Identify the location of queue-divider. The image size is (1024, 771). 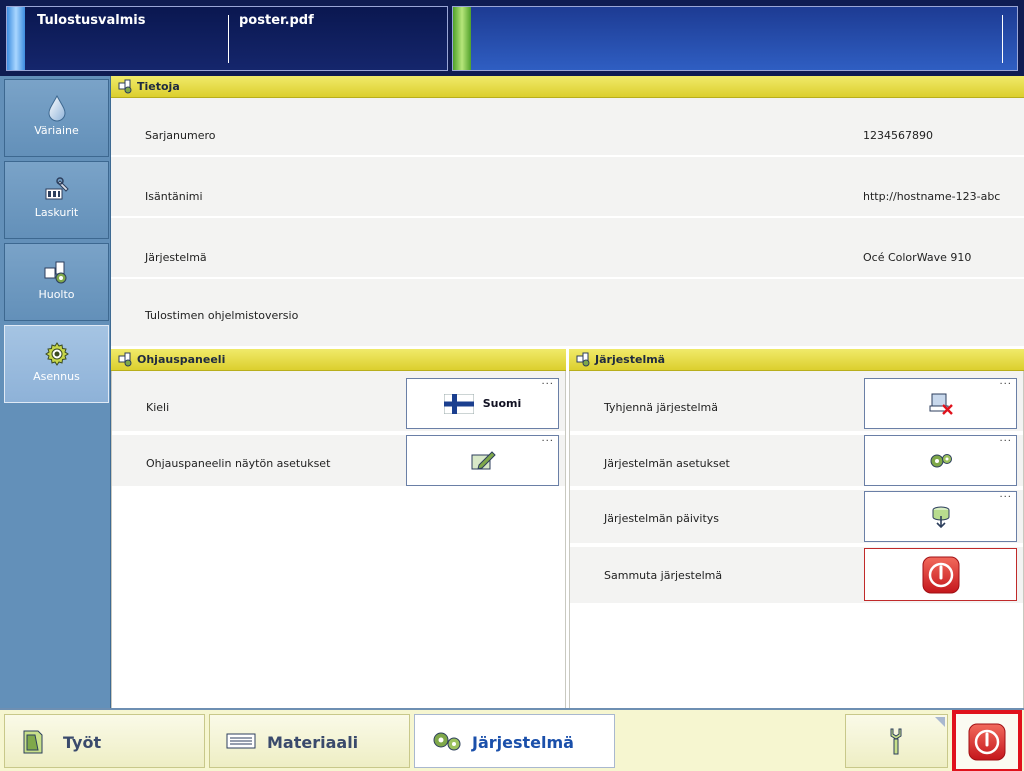
(1002, 39).